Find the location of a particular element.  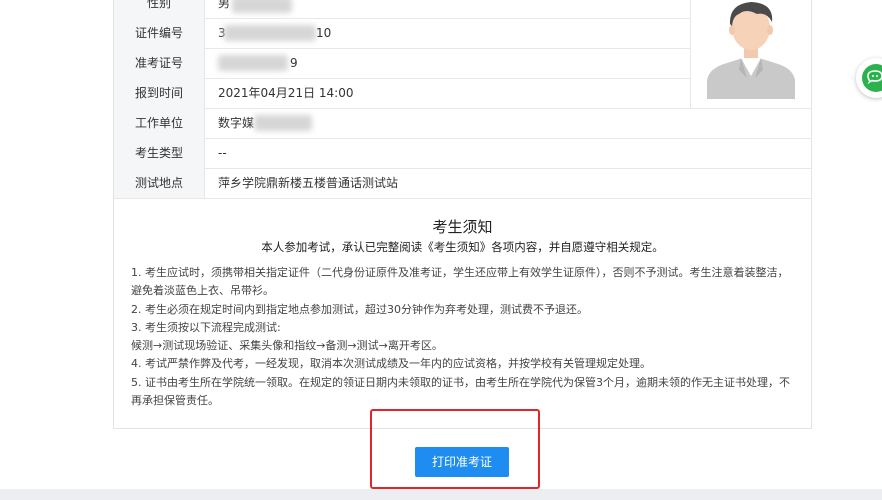

notice-item: 候测→测试现场验证、采集头像和指纹→备测→测试→离开考区。 is located at coordinates (287, 346).